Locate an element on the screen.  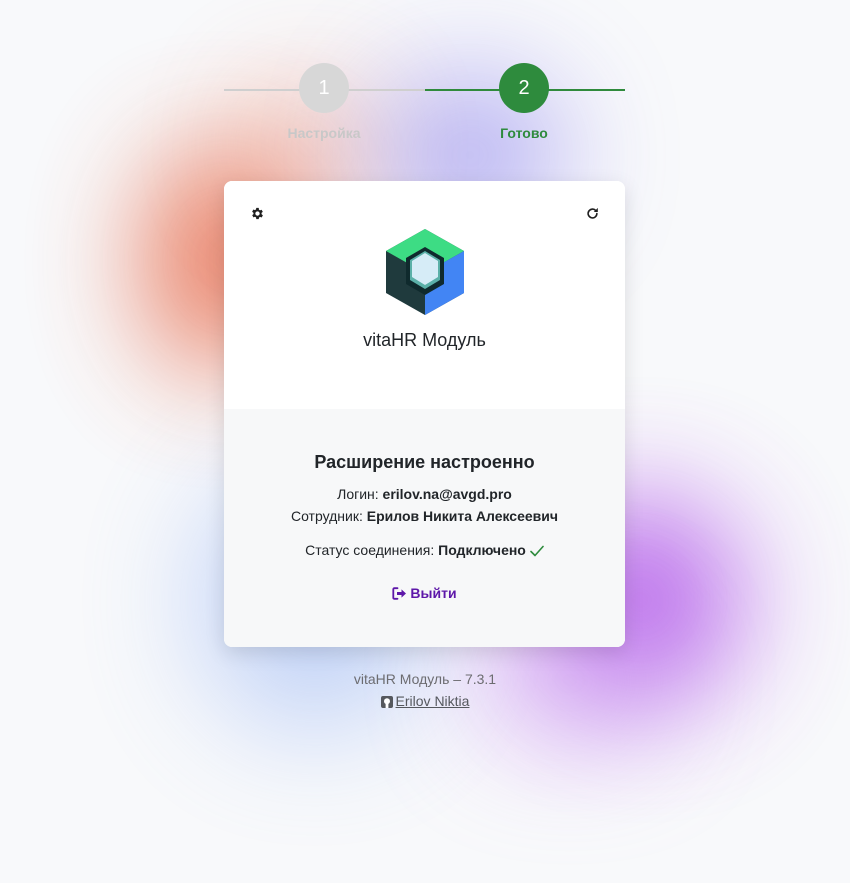
gear-icon is located at coordinates (257, 213).